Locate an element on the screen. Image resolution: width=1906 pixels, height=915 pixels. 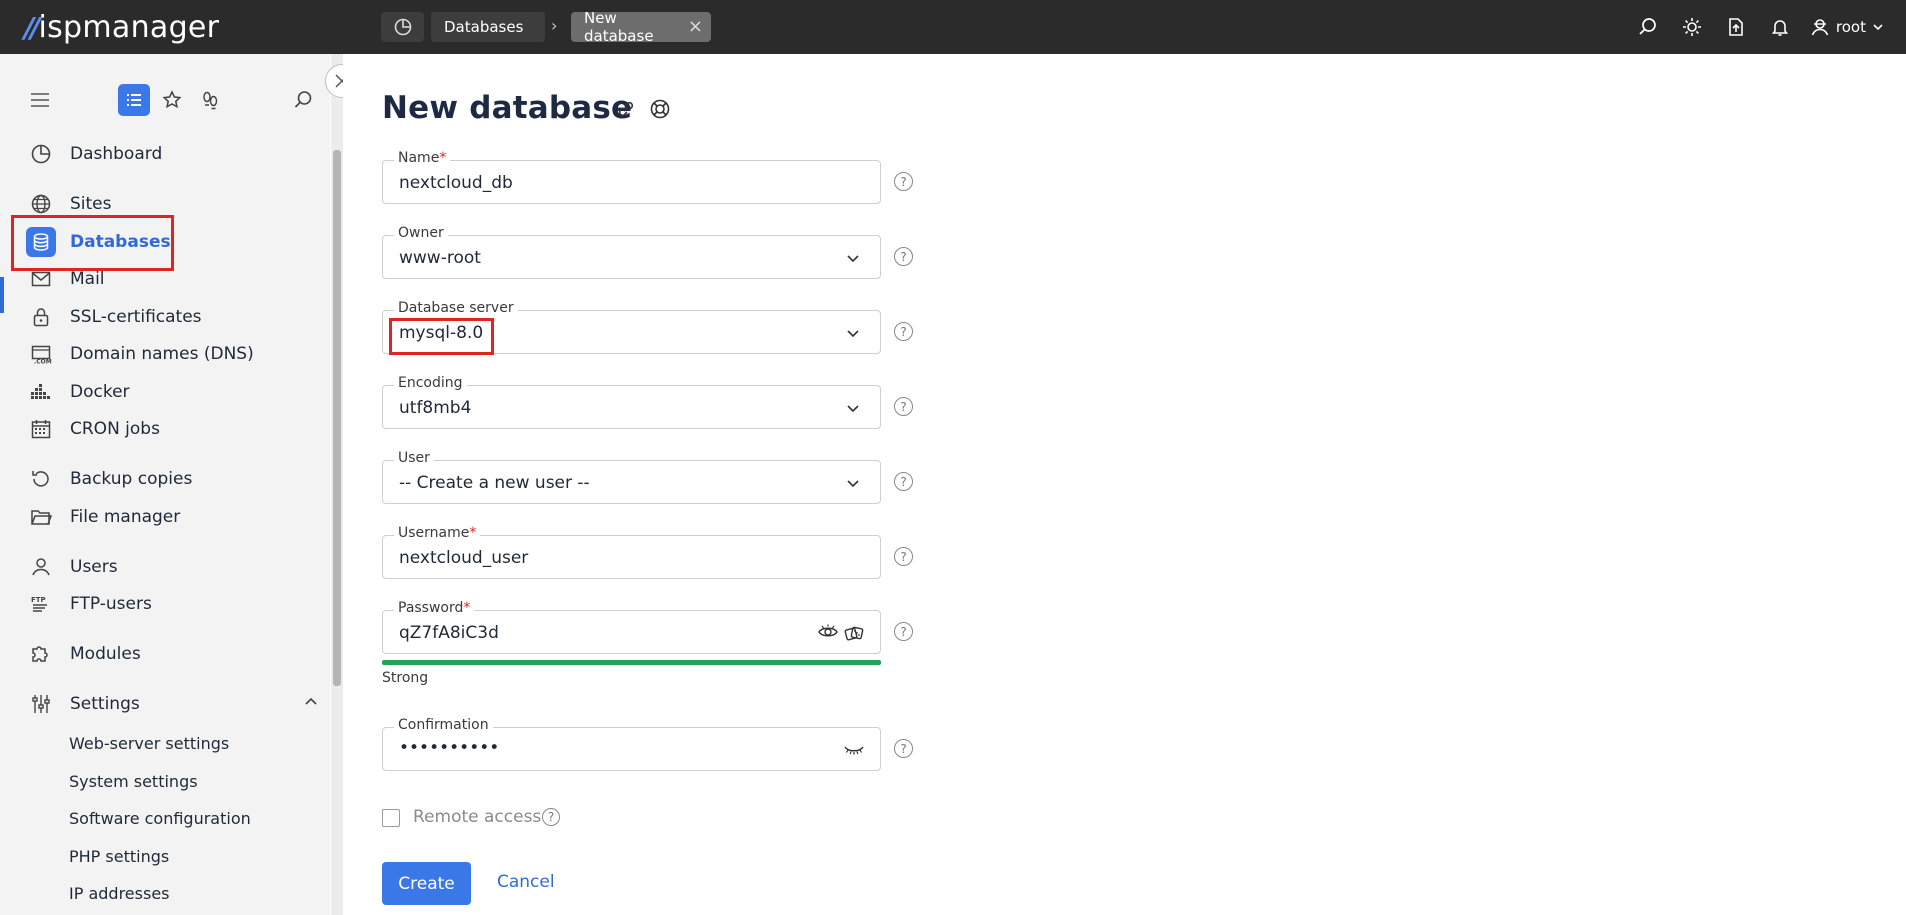
sidebar-subitem-web-server-settings: Web-server settings is located at coordinates (149, 743).